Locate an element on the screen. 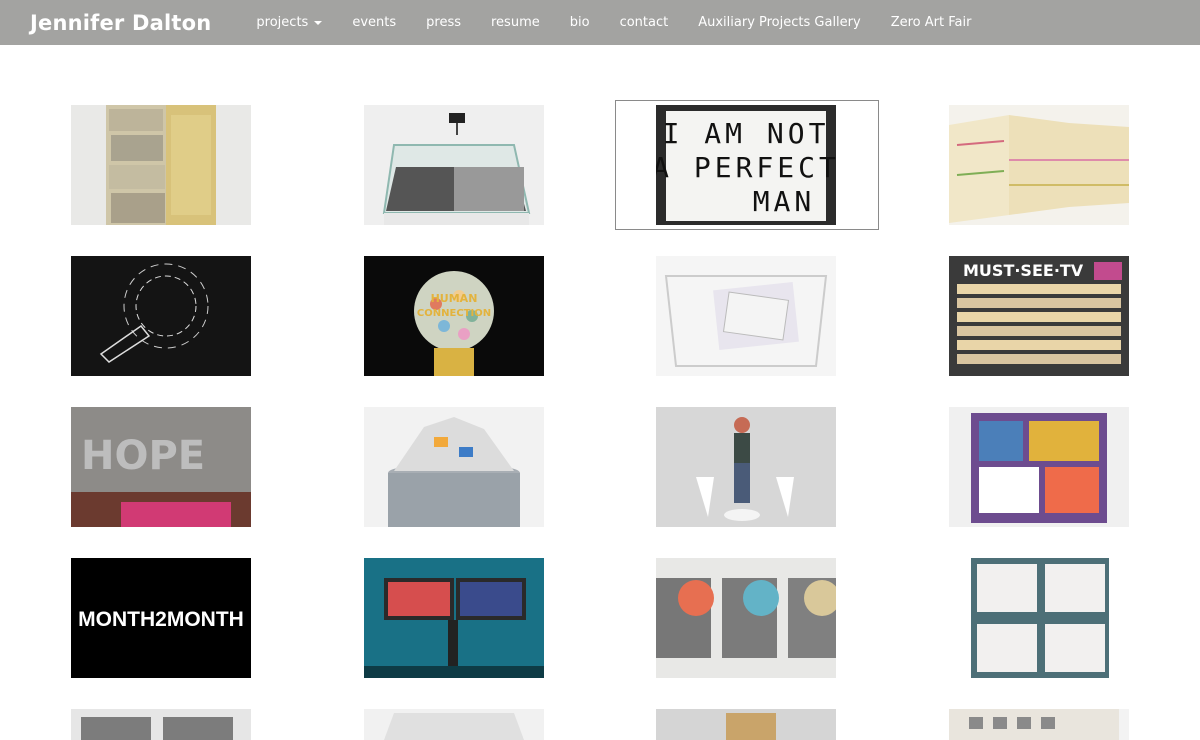 The height and width of the screenshot is (740, 1200). nav-contact: contact is located at coordinates (644, 22).